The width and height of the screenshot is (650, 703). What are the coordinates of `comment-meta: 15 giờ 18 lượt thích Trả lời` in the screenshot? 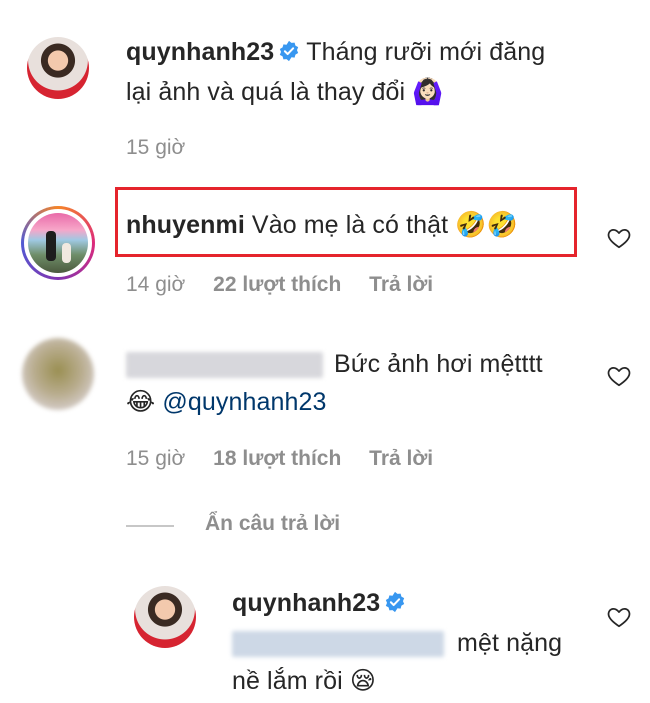 It's located at (290, 459).